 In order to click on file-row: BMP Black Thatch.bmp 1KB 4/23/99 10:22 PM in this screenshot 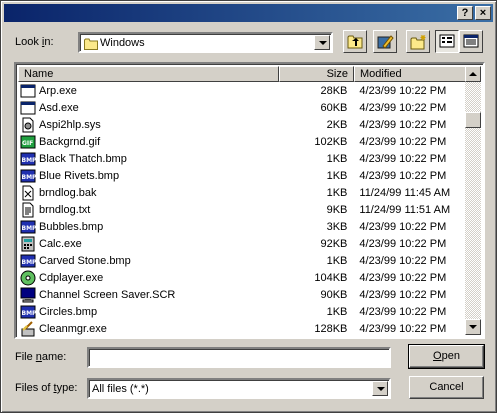, I will do `click(243, 158)`.